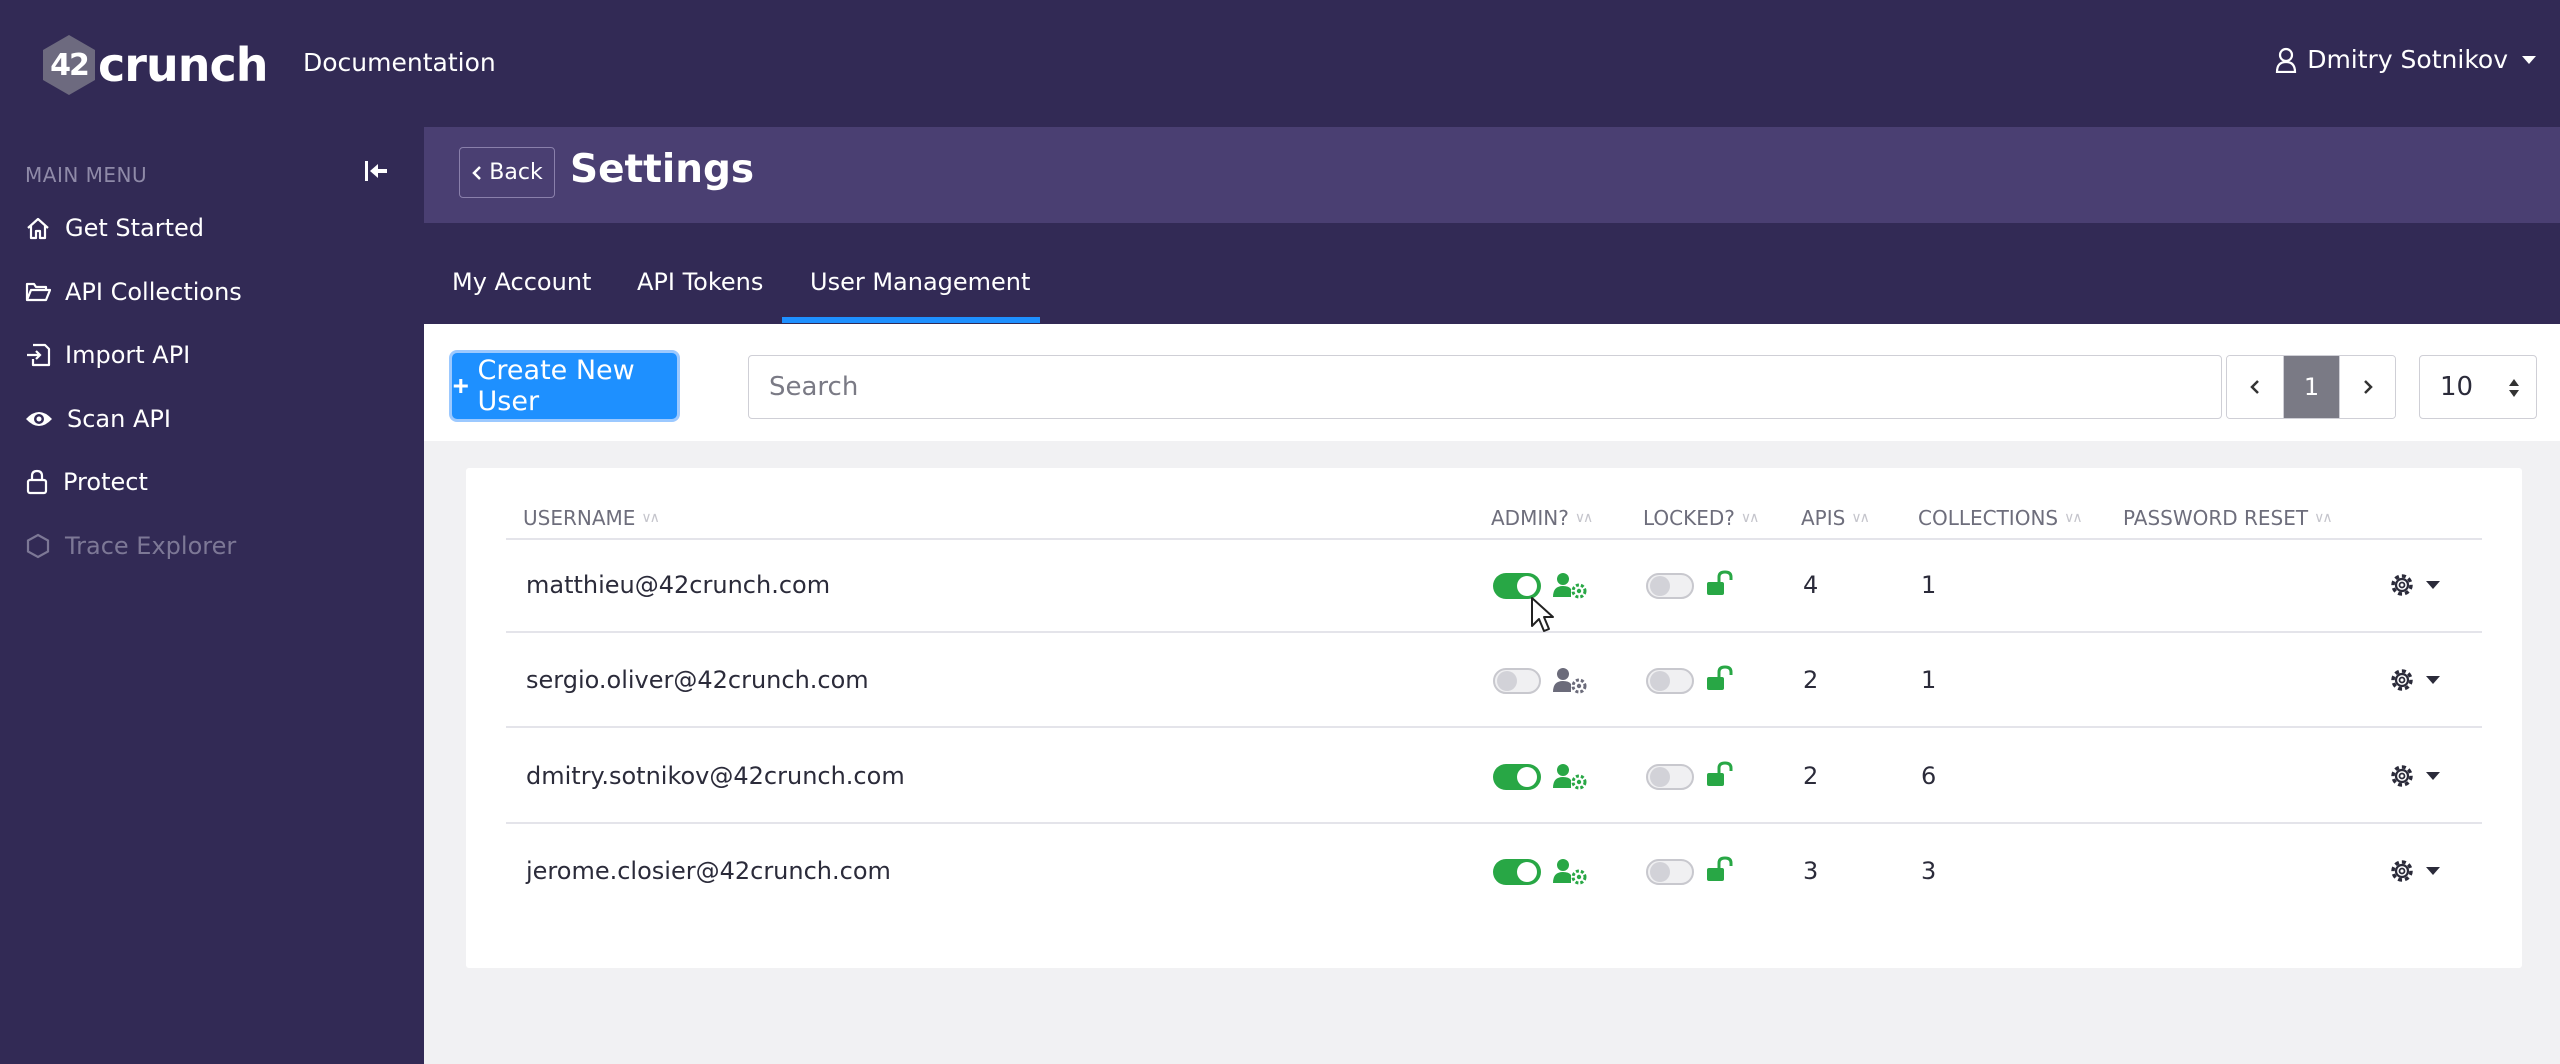 This screenshot has width=2560, height=1064. I want to click on tab-user-management: User Management, so click(920, 282).